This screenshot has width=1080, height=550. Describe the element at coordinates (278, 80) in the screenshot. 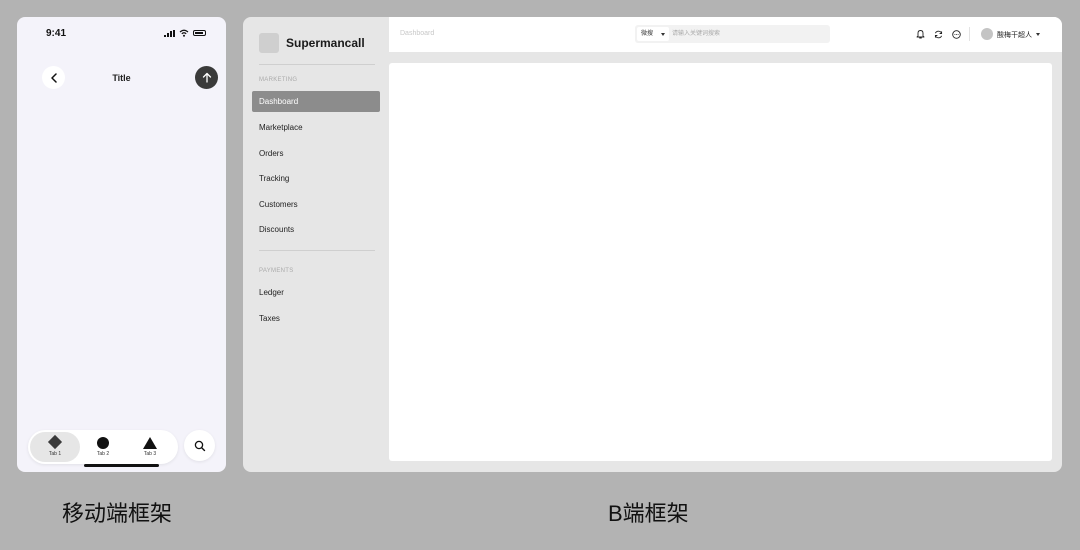

I see `section-title-marketing: MARKETING` at that location.